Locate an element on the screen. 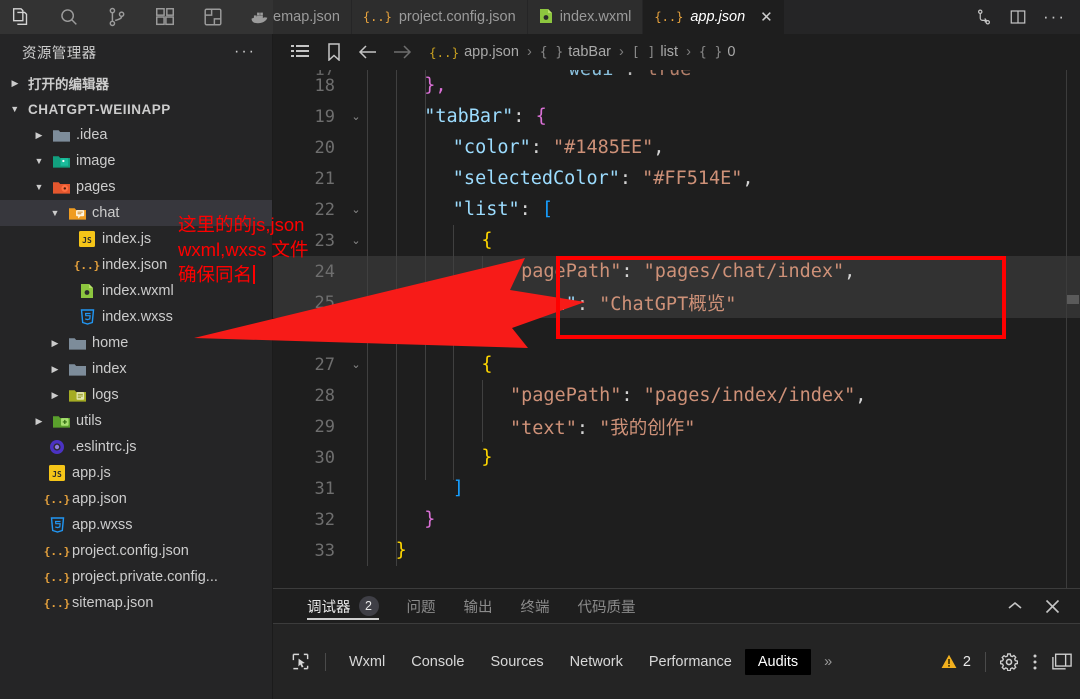 The width and height of the screenshot is (1080, 699). tree-item-home: ▶ home is located at coordinates (136, 343).